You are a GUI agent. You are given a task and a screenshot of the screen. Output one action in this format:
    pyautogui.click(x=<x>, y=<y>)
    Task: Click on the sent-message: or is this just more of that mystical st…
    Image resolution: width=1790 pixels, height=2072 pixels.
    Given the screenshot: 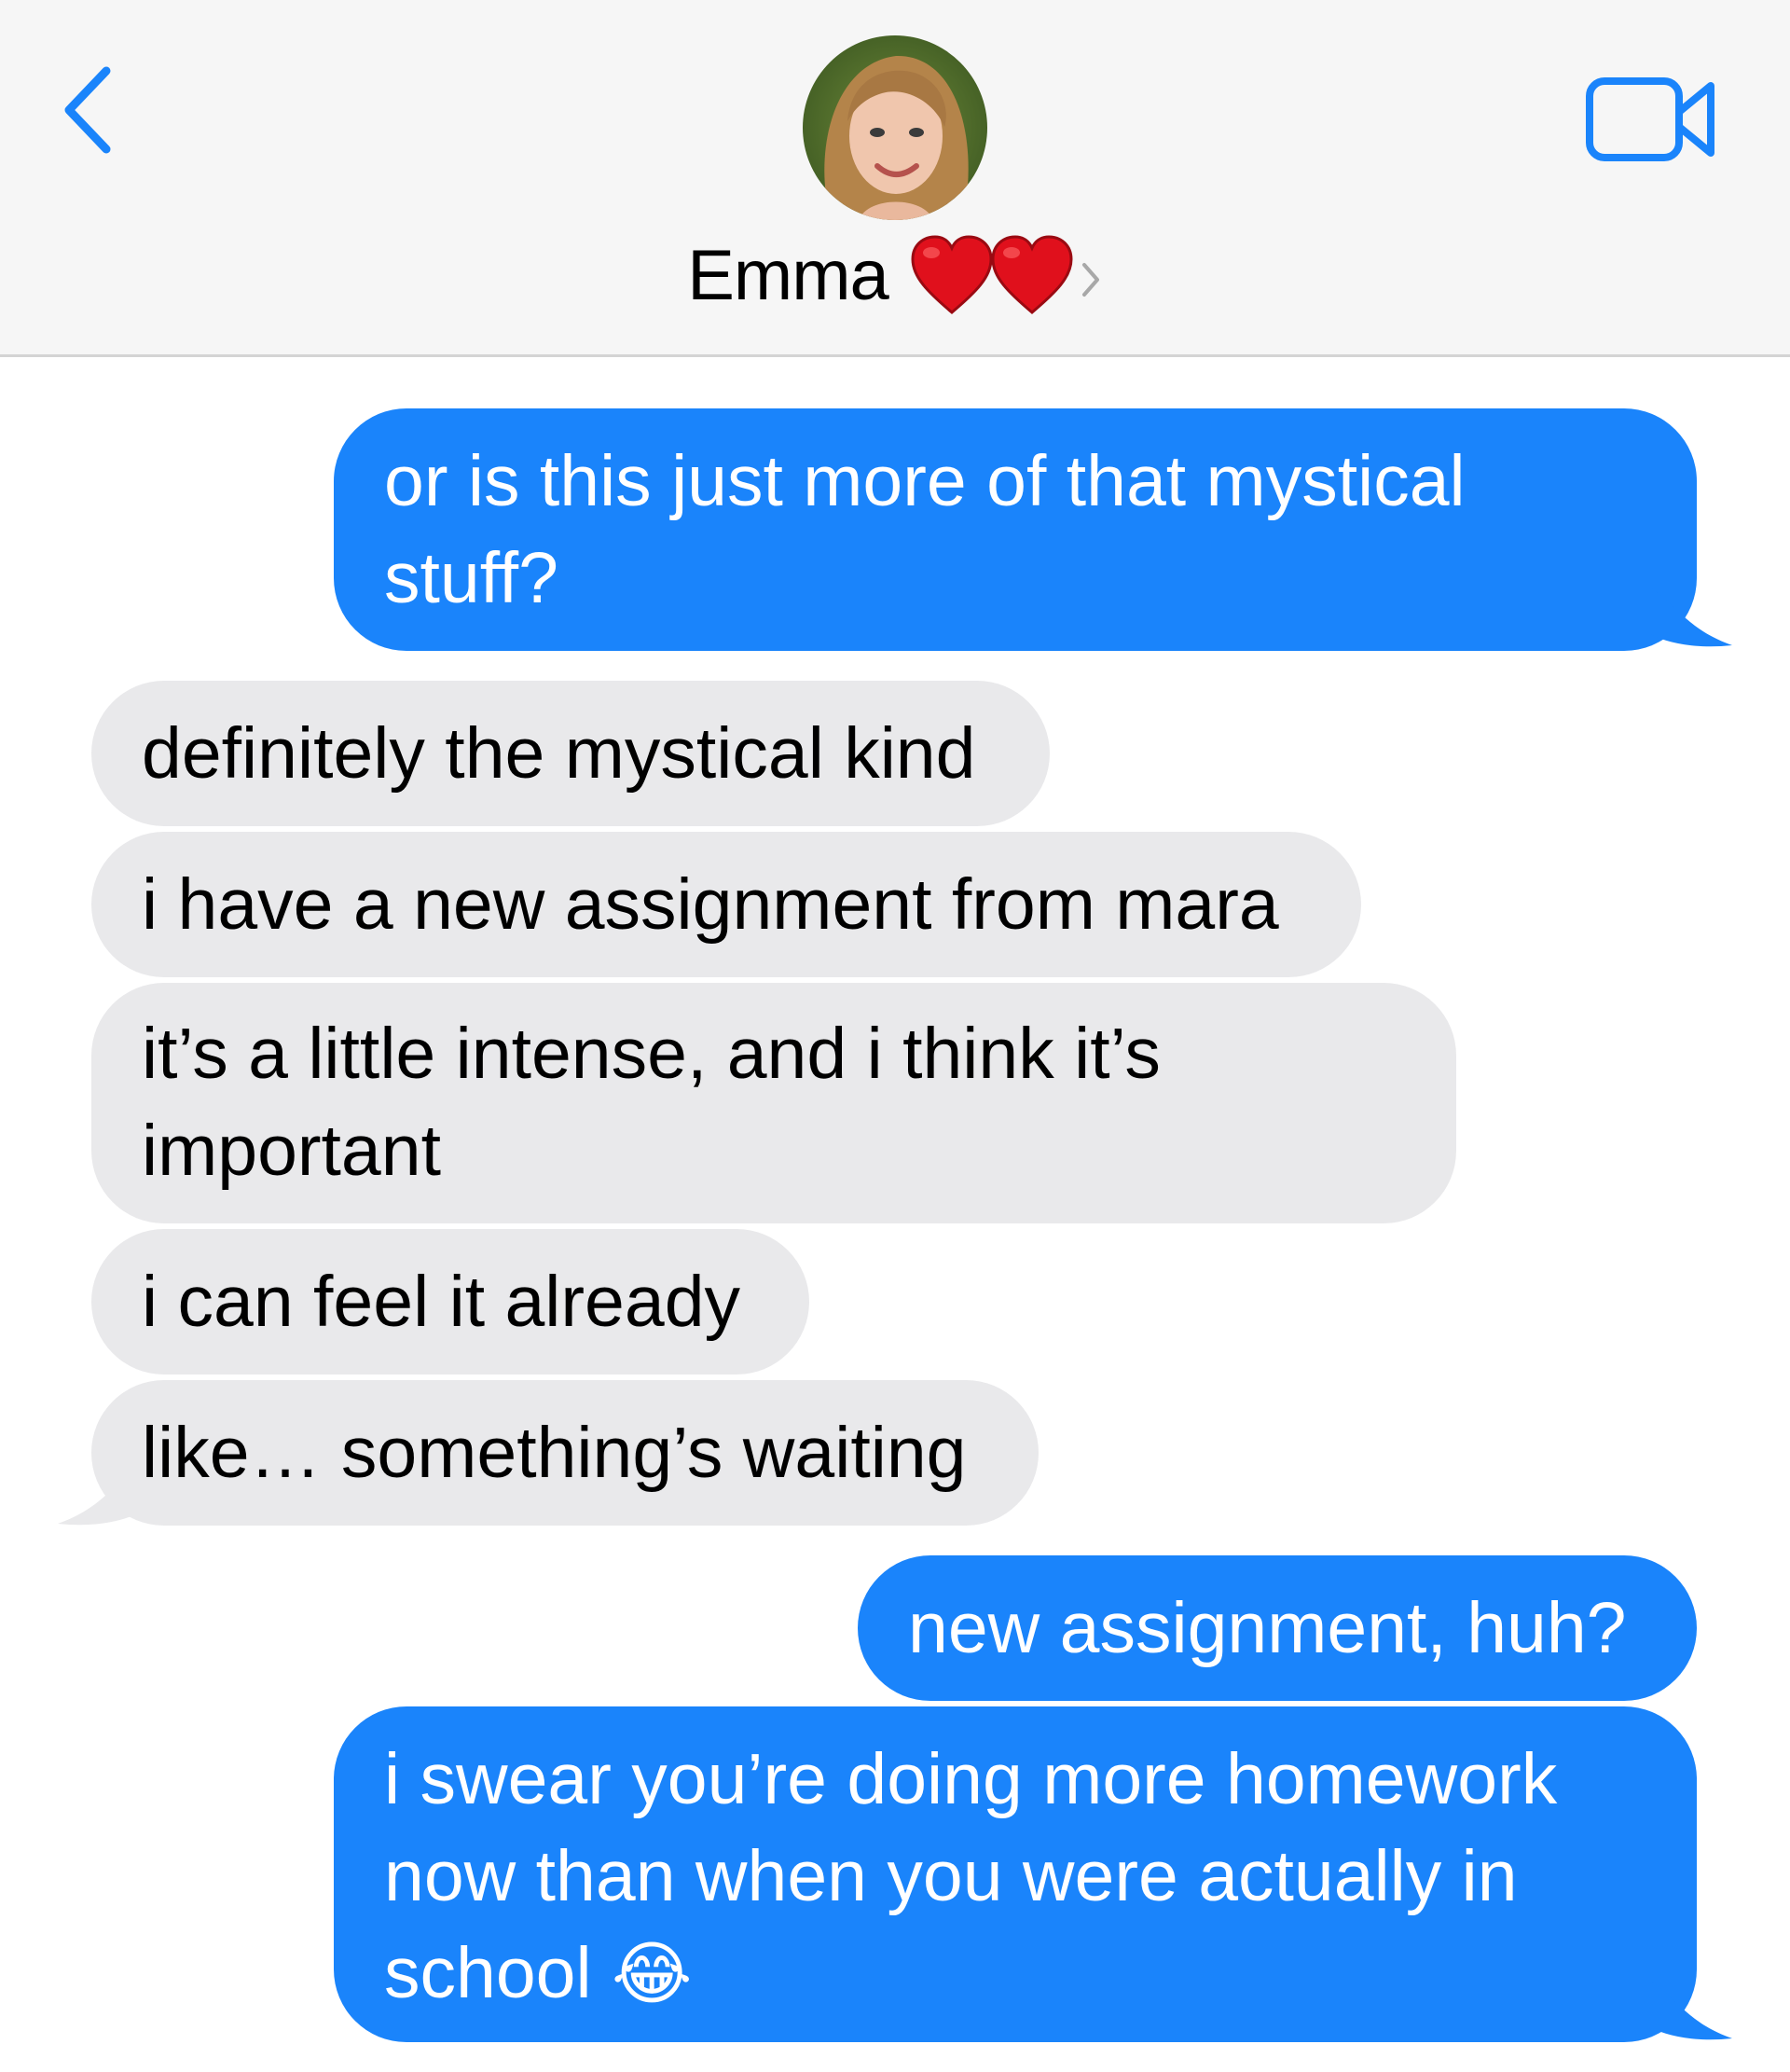 What is the action you would take?
    pyautogui.click(x=1015, y=529)
    